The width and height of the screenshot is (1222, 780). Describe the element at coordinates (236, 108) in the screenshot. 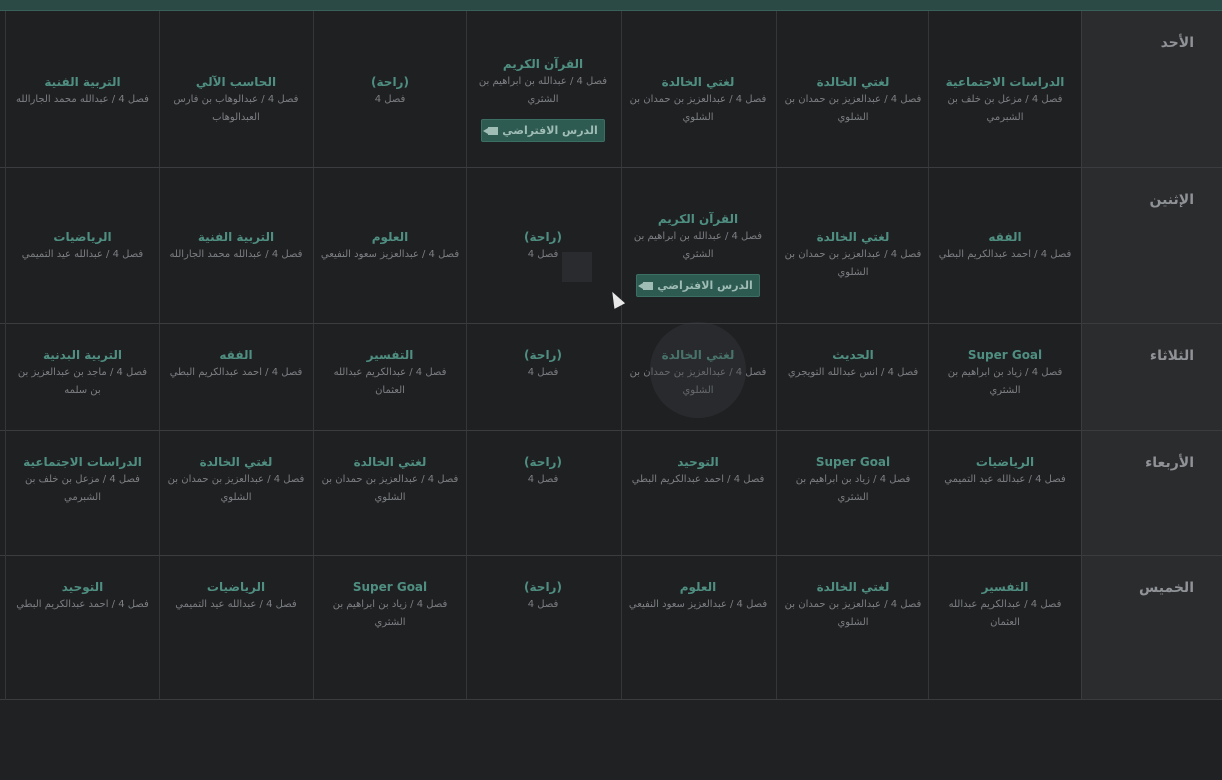

I see `lesson-teacher: فصل 4 / عبدالوهاب بن فارس العبدالوهاب` at that location.